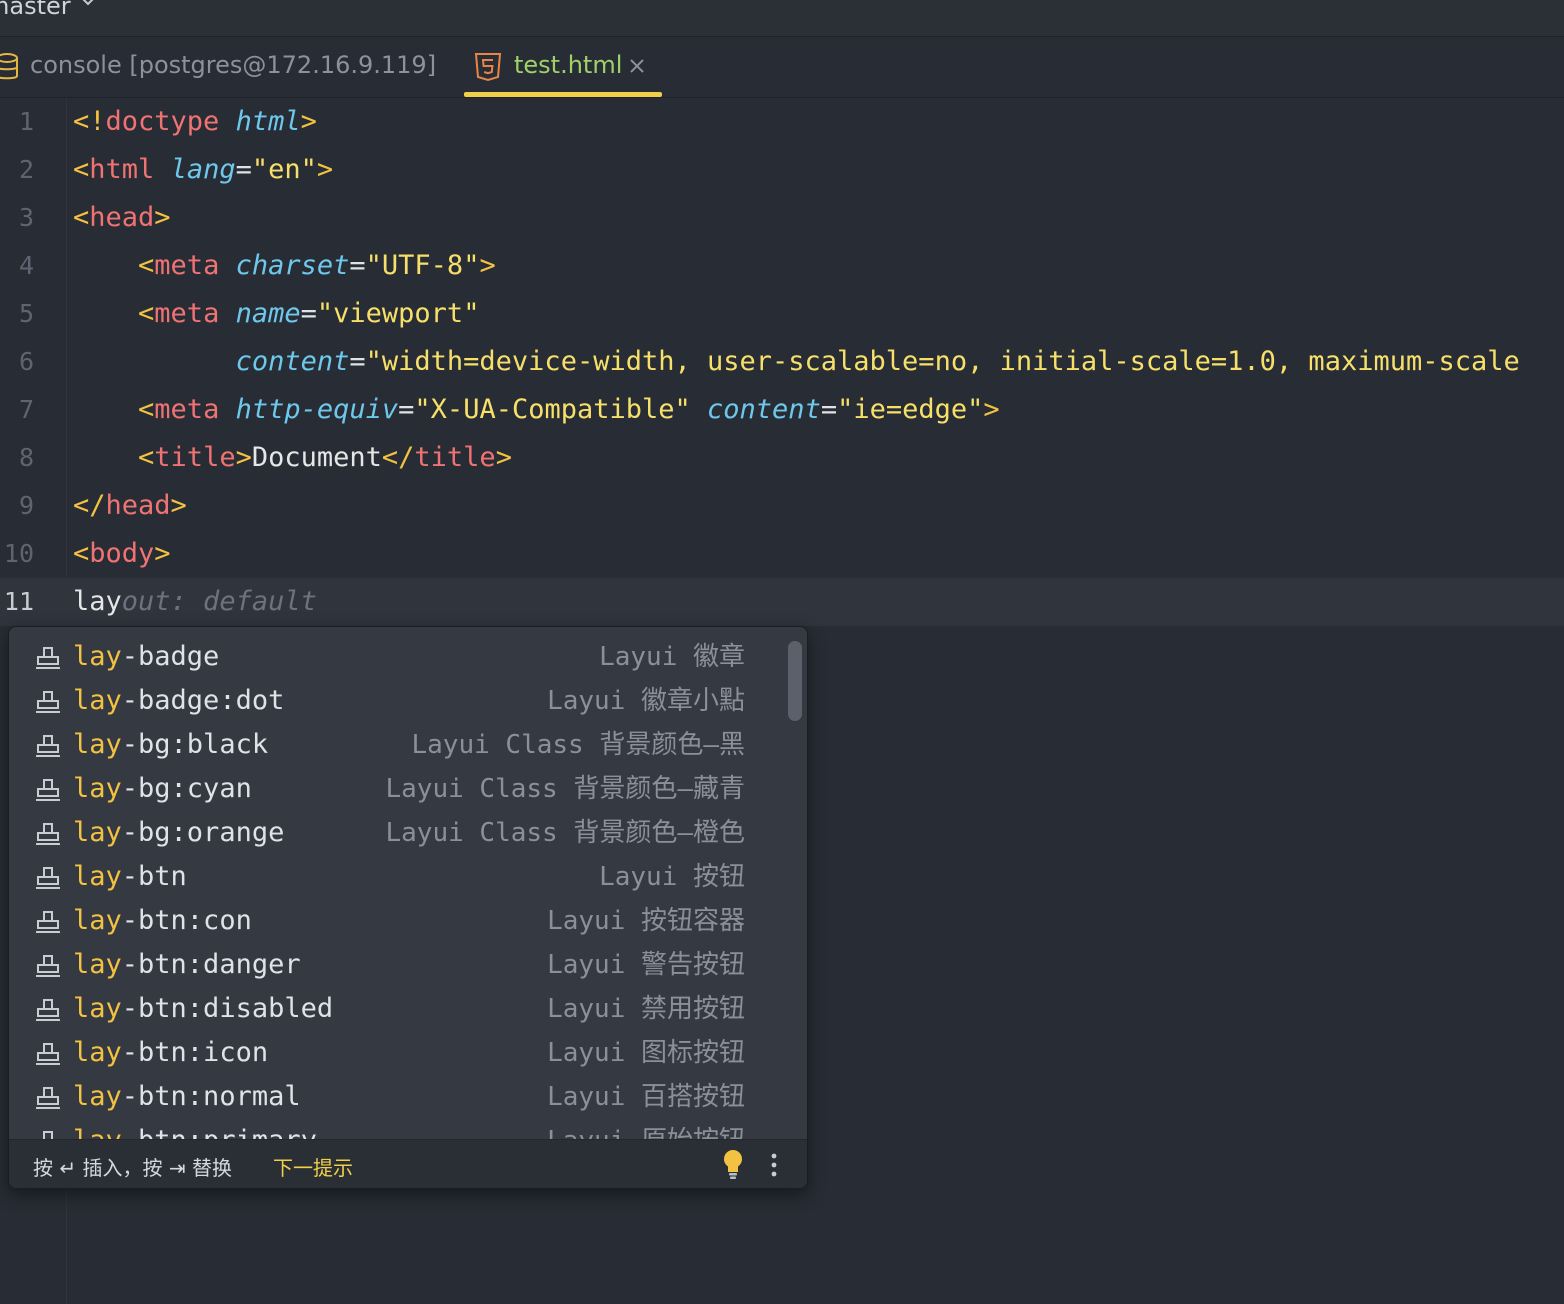 The width and height of the screenshot is (1564, 1304). I want to click on code-token: "viewport", so click(398, 313).